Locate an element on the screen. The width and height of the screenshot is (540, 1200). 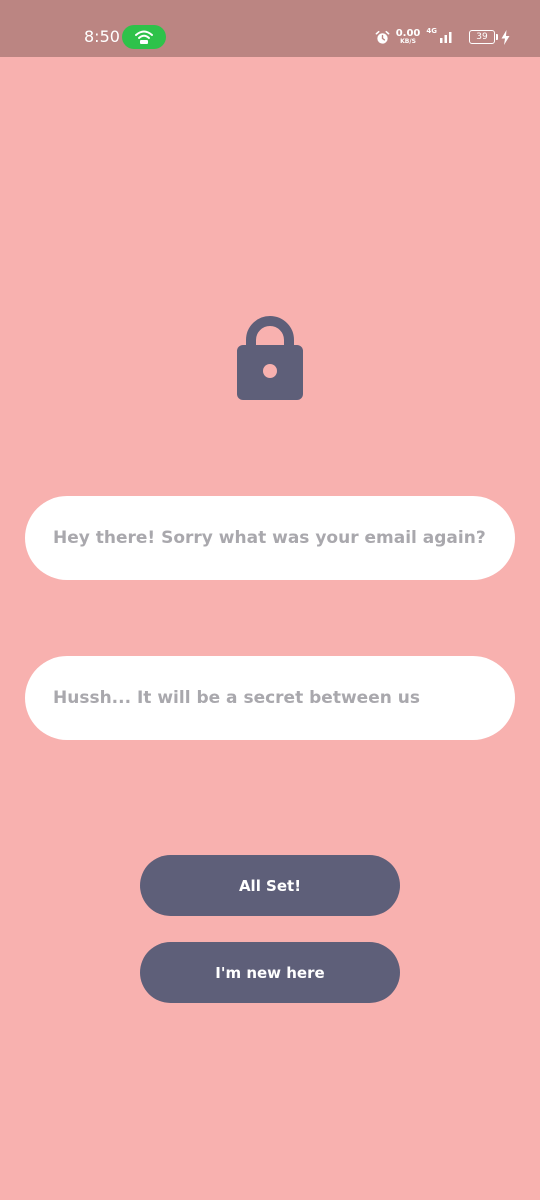
new-here-button: I'm new here is located at coordinates (270, 972).